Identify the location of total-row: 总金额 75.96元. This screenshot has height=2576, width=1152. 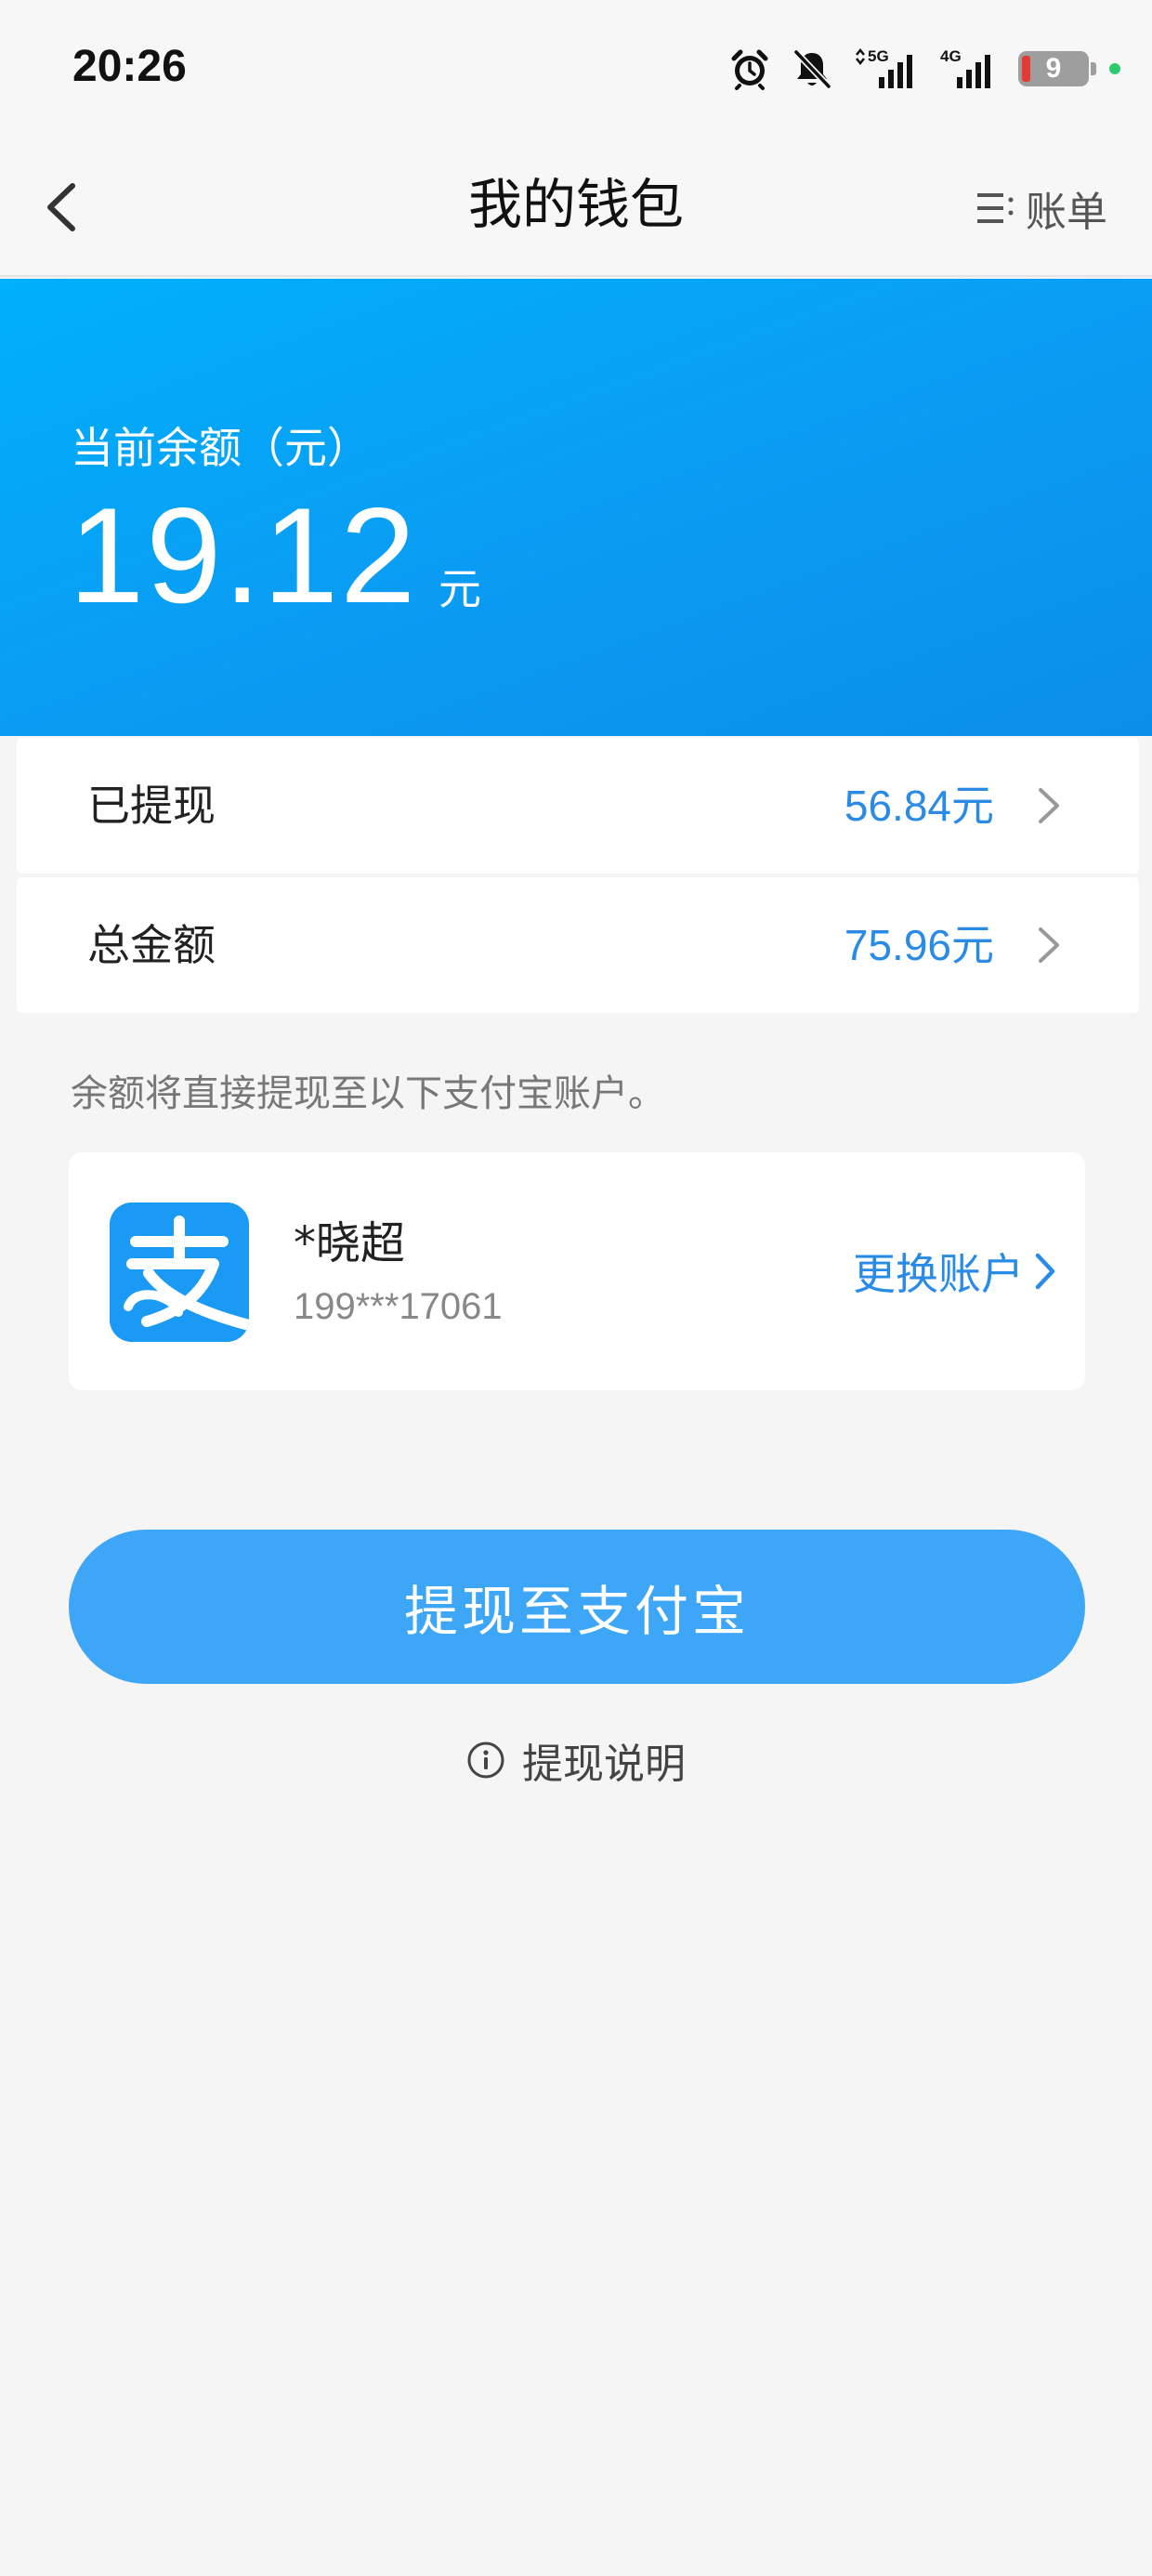
(578, 945).